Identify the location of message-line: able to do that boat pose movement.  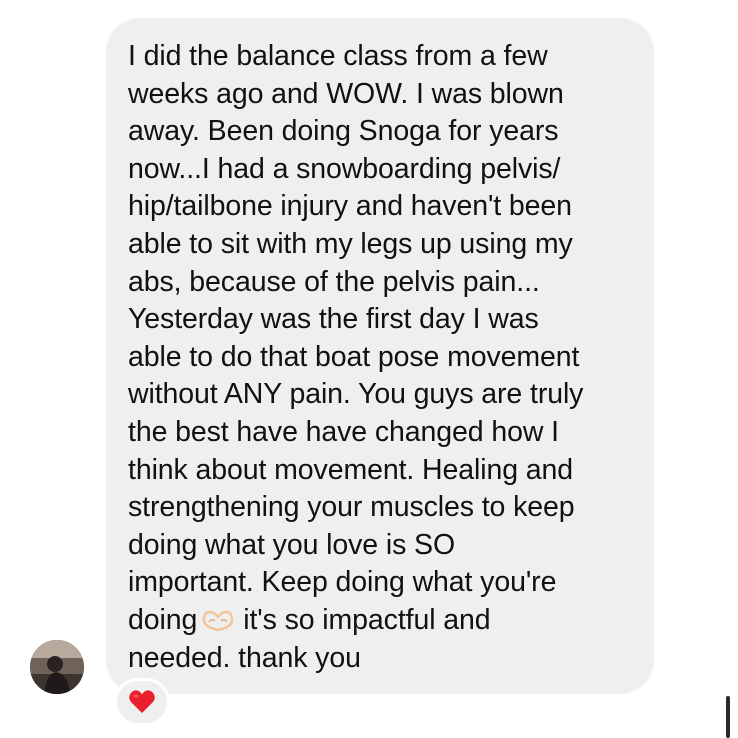
(354, 356).